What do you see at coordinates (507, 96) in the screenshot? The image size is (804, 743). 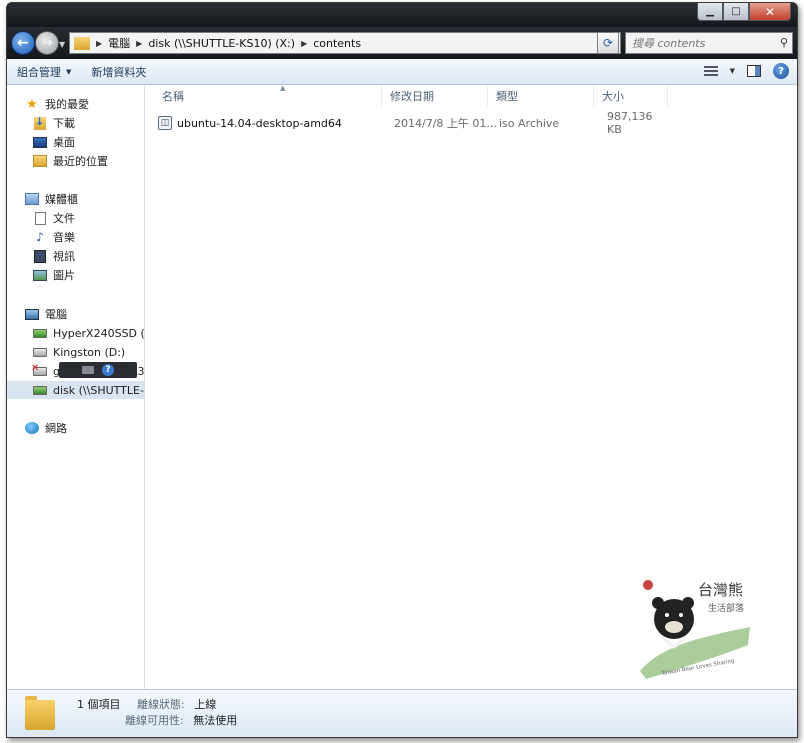 I see `column-header-label: 類型` at bounding box center [507, 96].